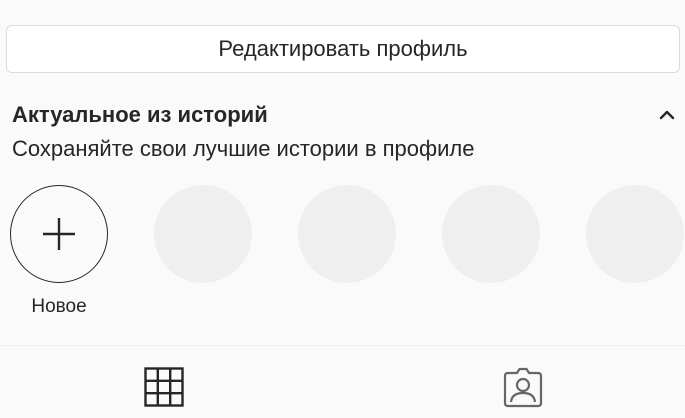 This screenshot has width=685, height=418. I want to click on edit-profile-button: Редактировать профиль, so click(343, 49).